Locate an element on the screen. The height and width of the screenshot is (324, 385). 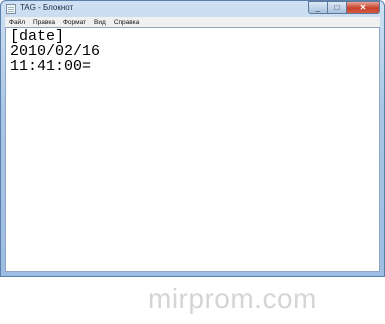
minimize-icon: _ is located at coordinates (318, 7).